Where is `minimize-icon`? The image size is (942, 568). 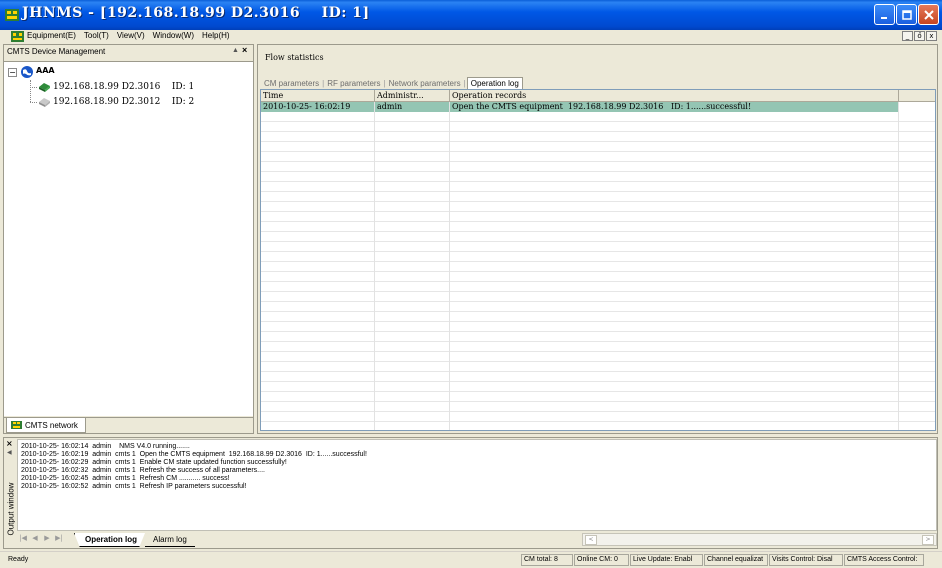 minimize-icon is located at coordinates (883, 17).